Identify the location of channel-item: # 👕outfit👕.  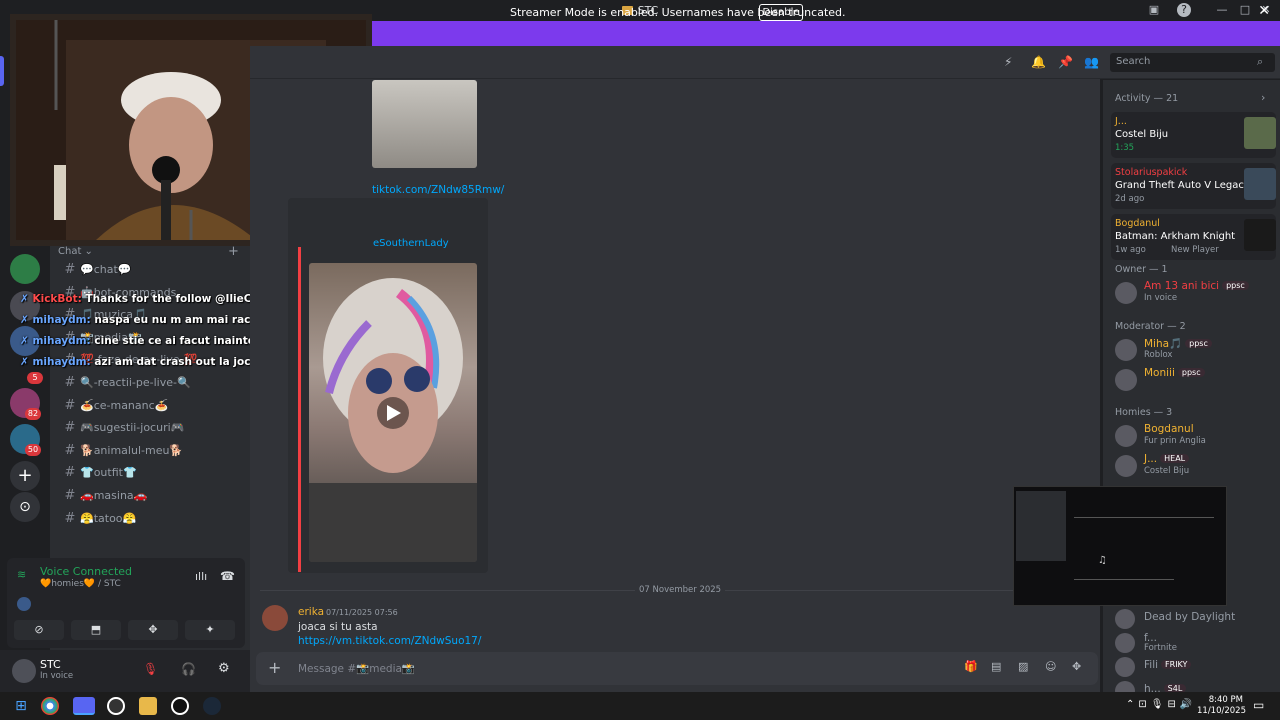
(152, 472).